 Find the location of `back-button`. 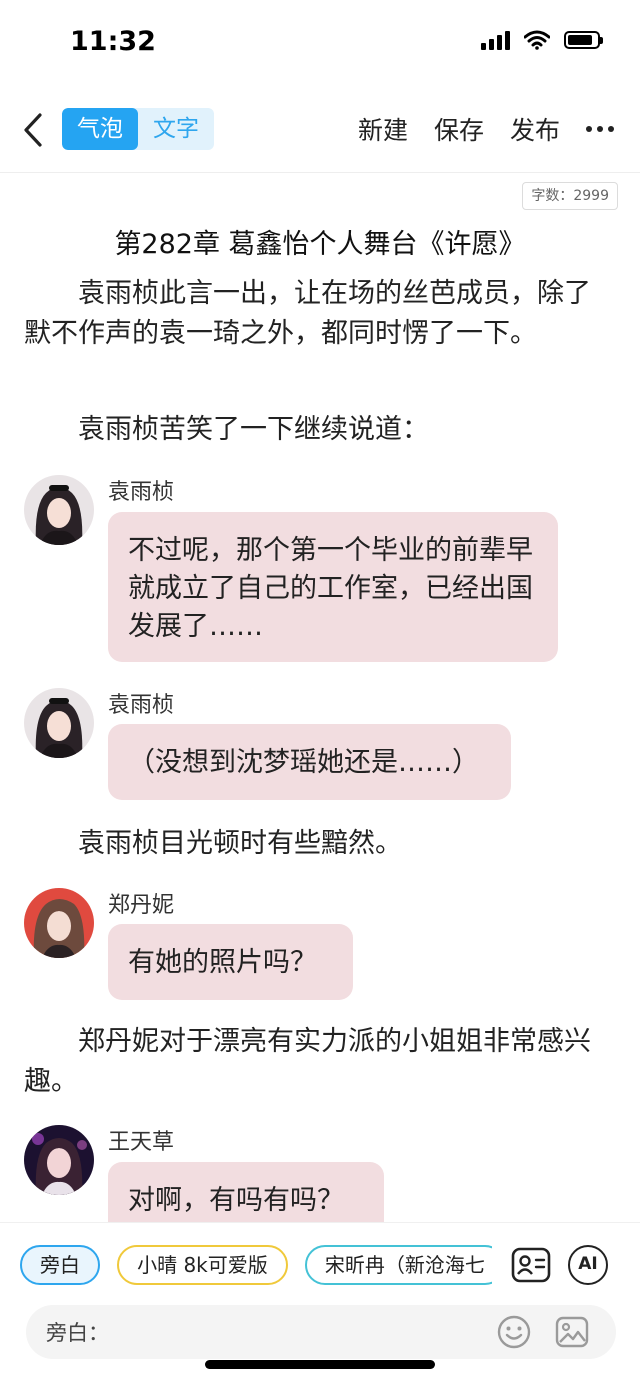

back-button is located at coordinates (33, 130).